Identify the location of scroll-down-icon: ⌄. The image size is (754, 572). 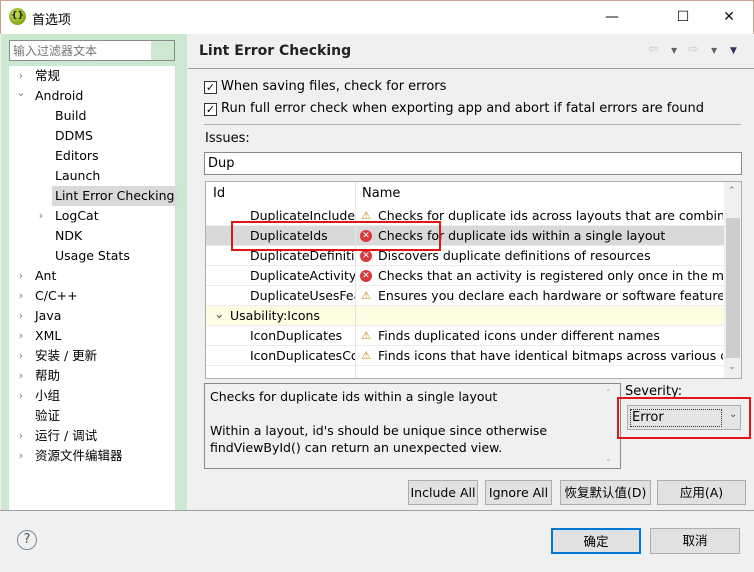
(732, 367).